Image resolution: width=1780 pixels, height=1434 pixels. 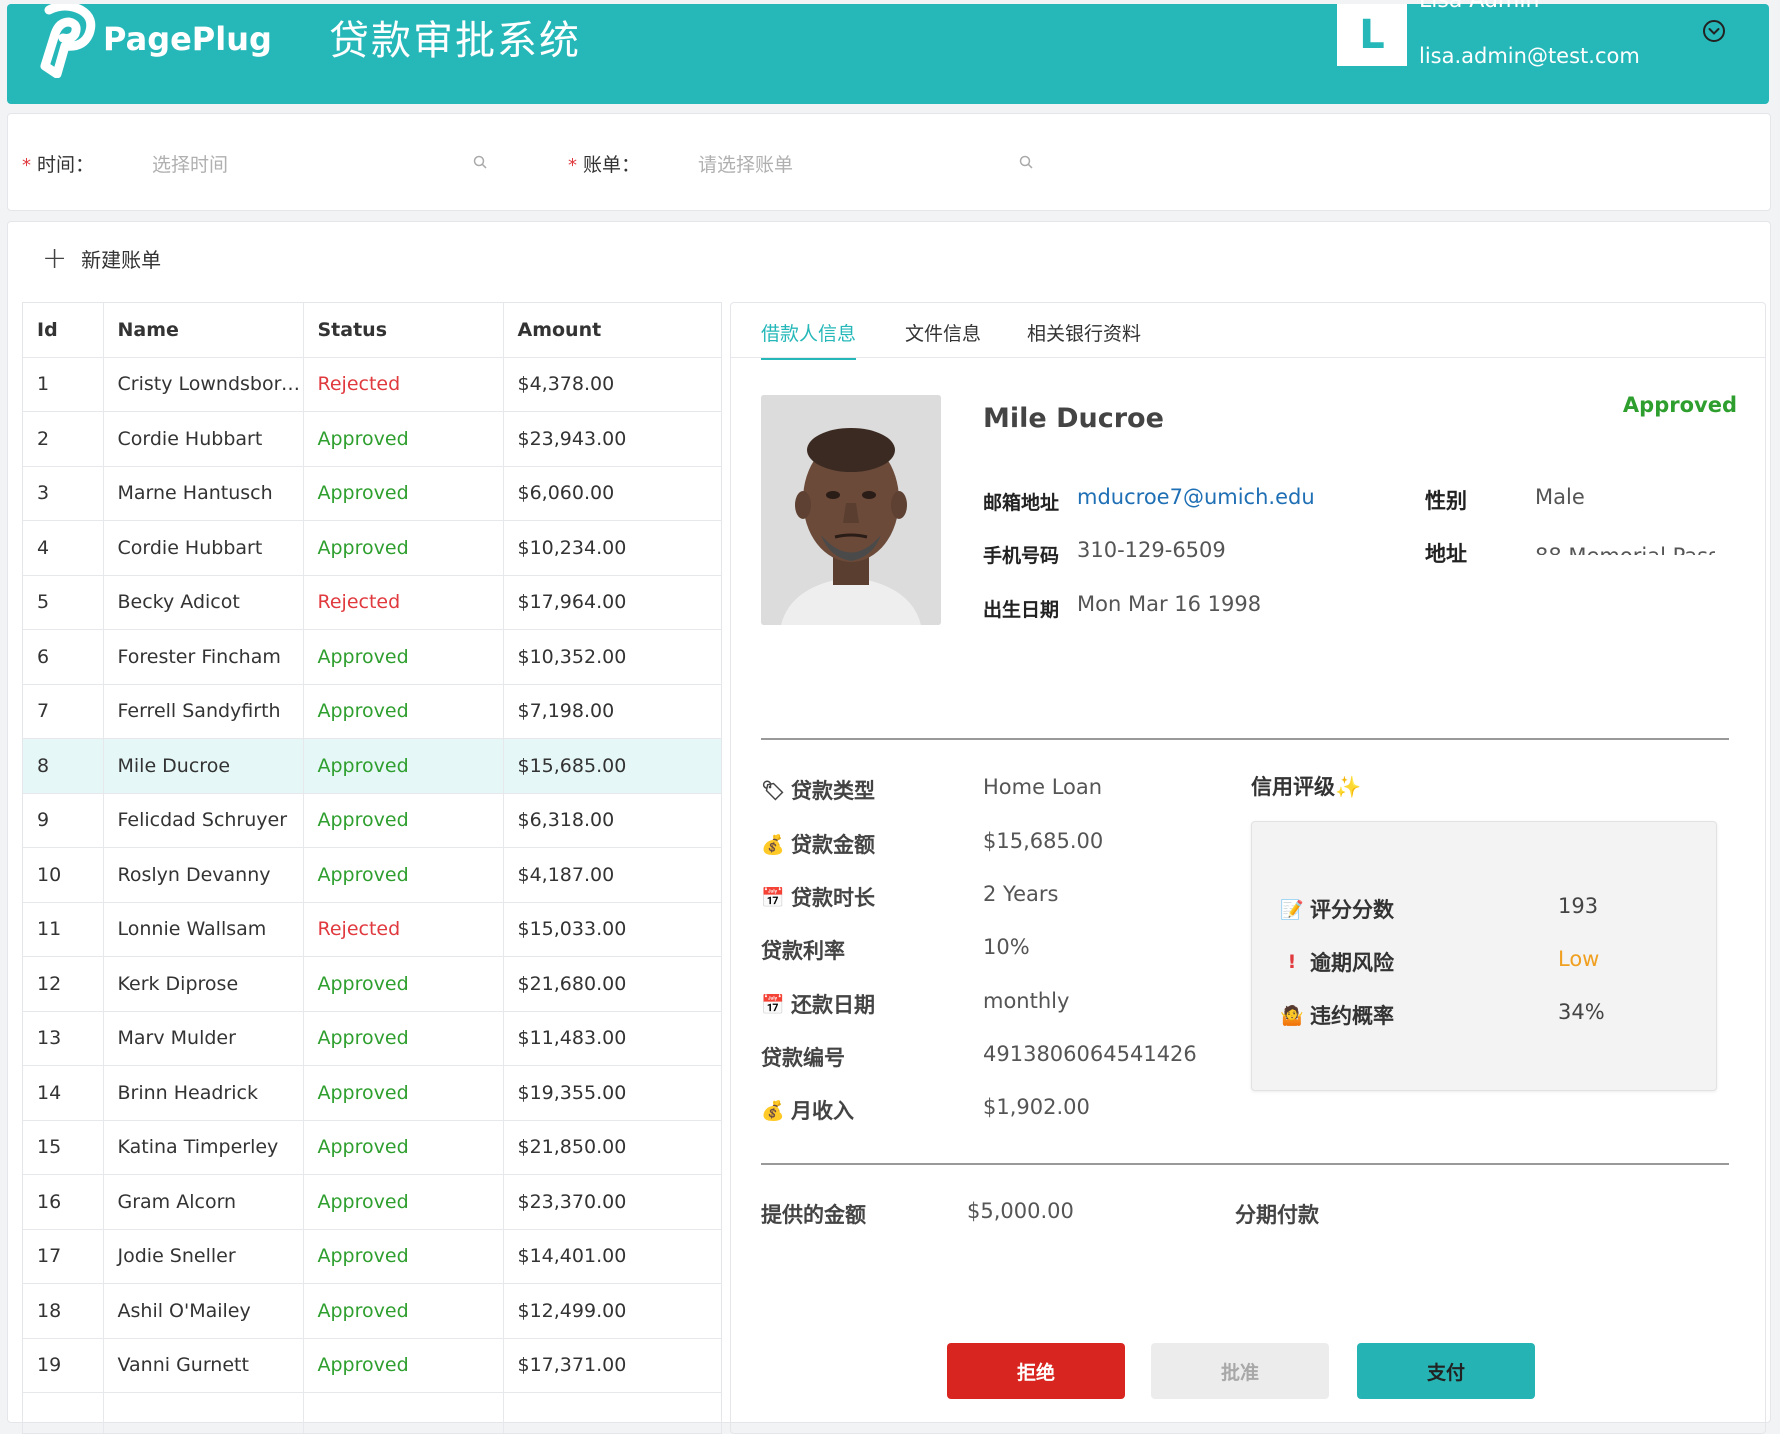 I want to click on cell-name: Roslyn Devanny, so click(x=203, y=875).